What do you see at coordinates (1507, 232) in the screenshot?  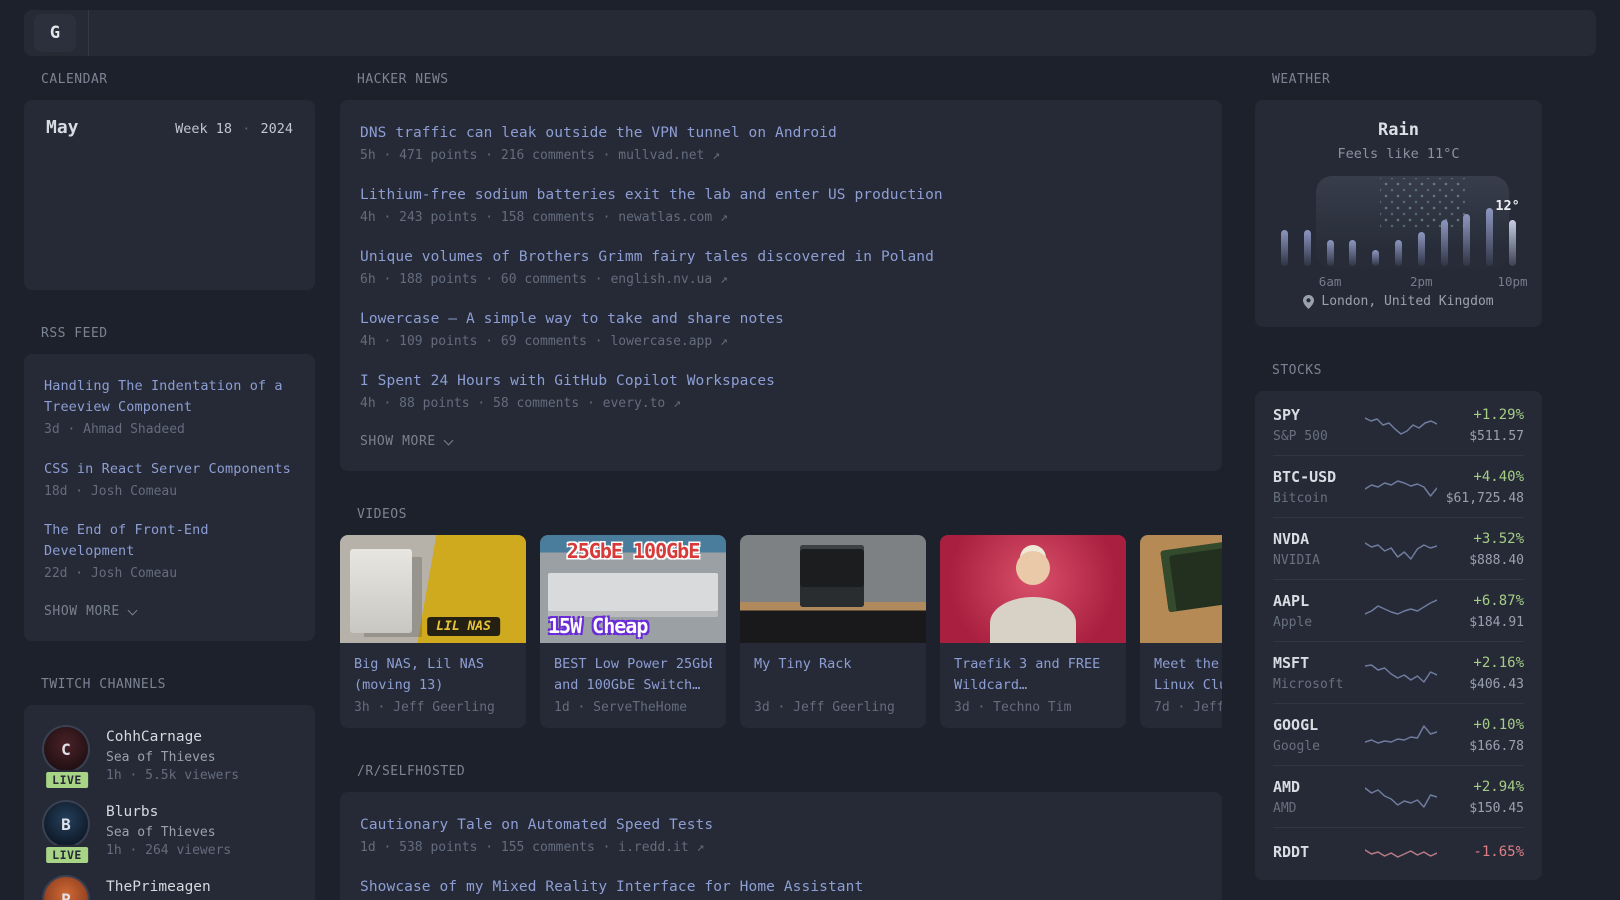 I see `weather-bar: 12°` at bounding box center [1507, 232].